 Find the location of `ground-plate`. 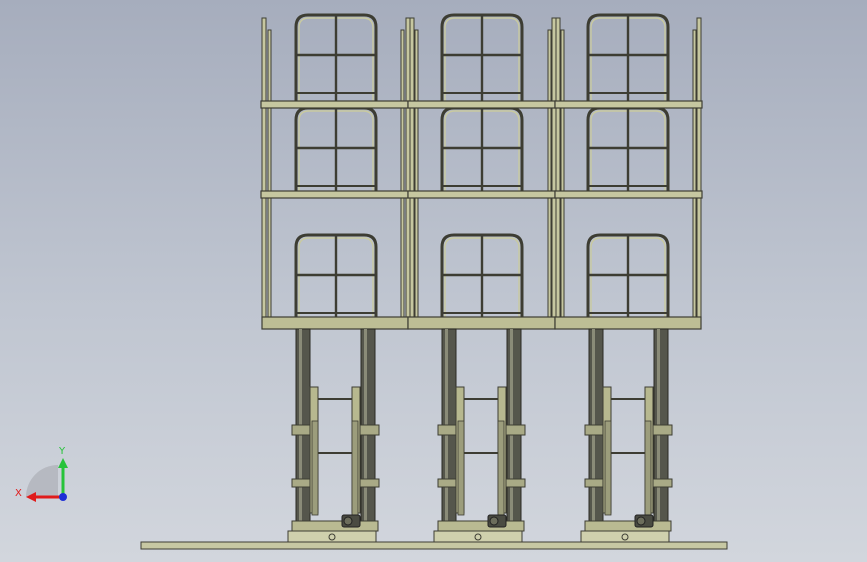

ground-plate is located at coordinates (434, 545).